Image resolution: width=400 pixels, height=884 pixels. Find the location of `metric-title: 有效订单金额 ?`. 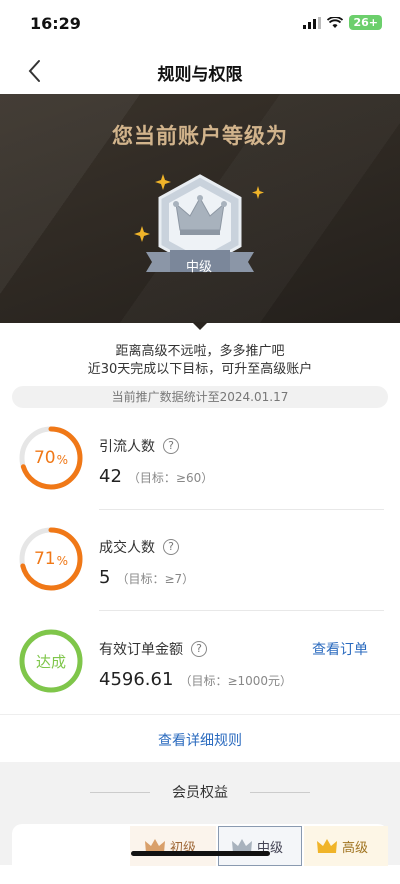

metric-title: 有效订单金额 ? is located at coordinates (153, 649).